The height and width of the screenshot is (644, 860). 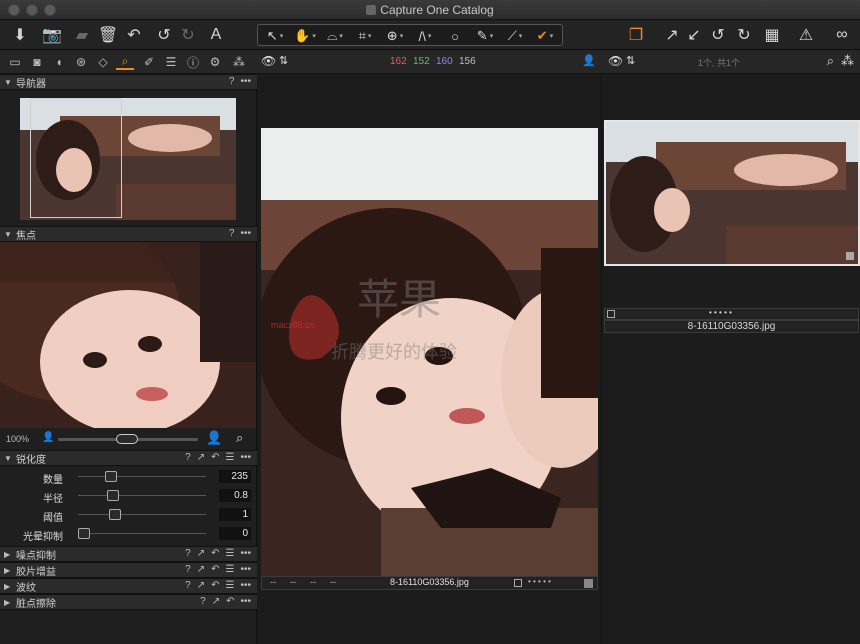 I want to click on tab-focus-icon: ⌕, so click(x=125, y=62).